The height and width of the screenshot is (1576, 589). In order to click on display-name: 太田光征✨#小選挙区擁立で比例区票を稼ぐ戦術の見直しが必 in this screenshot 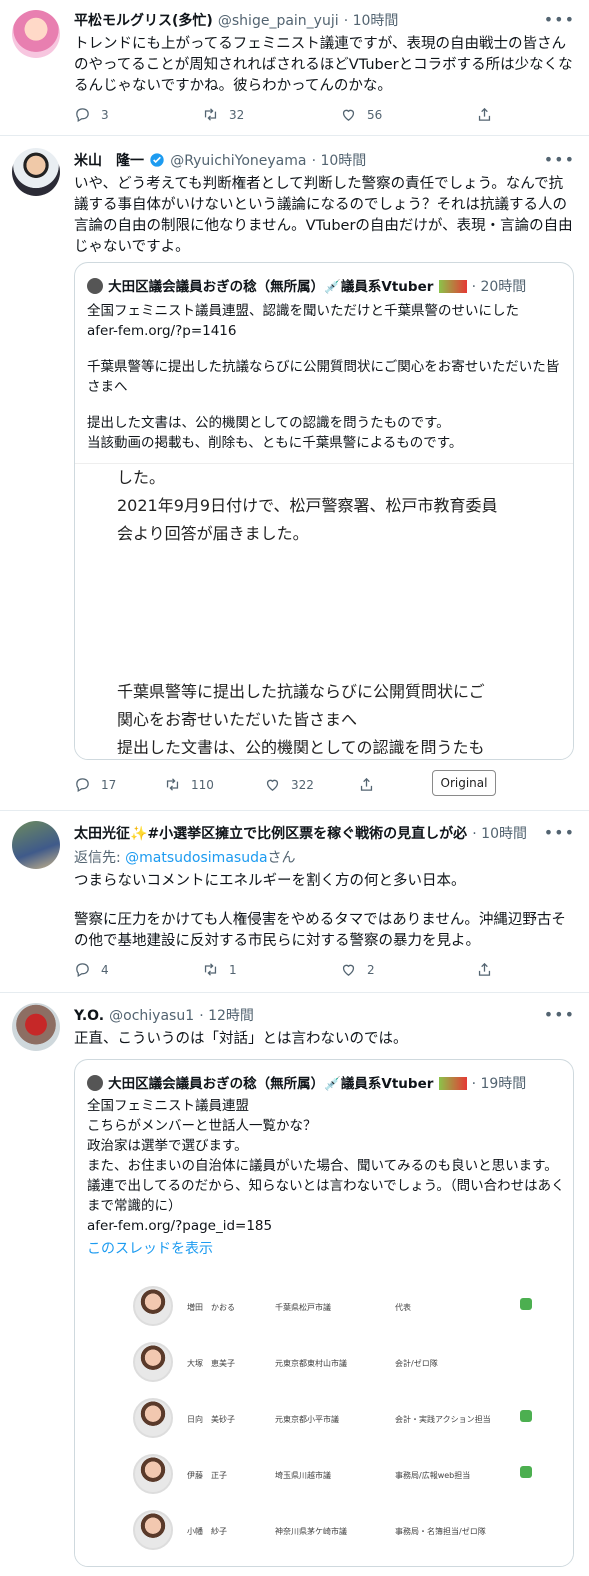, I will do `click(270, 833)`.